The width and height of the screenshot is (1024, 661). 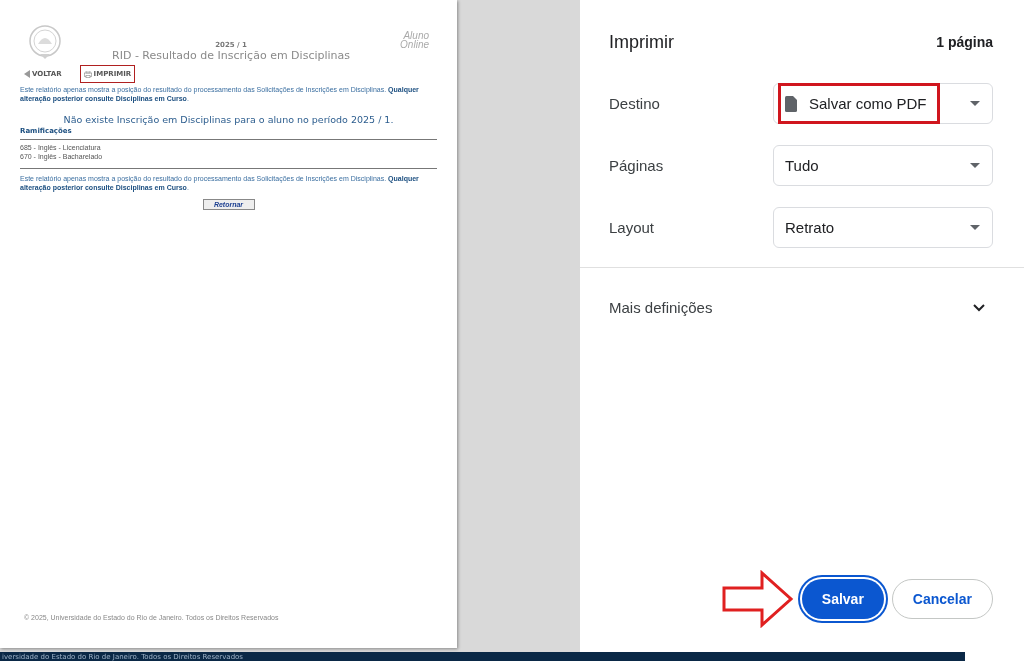 What do you see at coordinates (45, 42) in the screenshot?
I see `seal-logo-icon` at bounding box center [45, 42].